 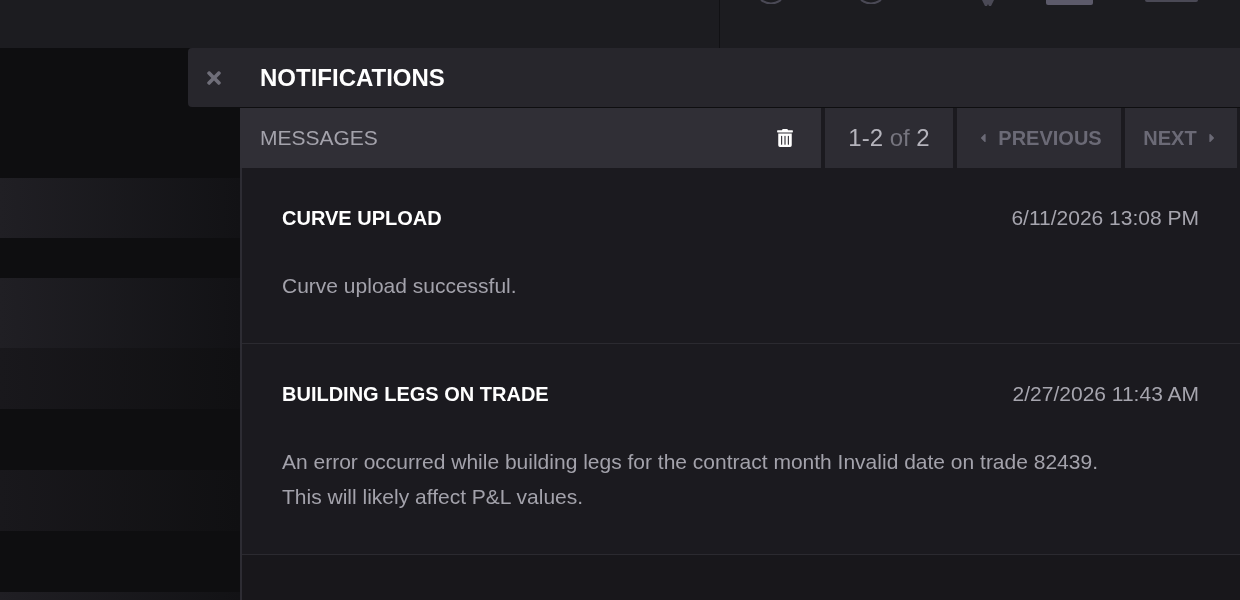 I want to click on notification-time: 2/27/2026 11:43 AM, so click(x=1105, y=394).